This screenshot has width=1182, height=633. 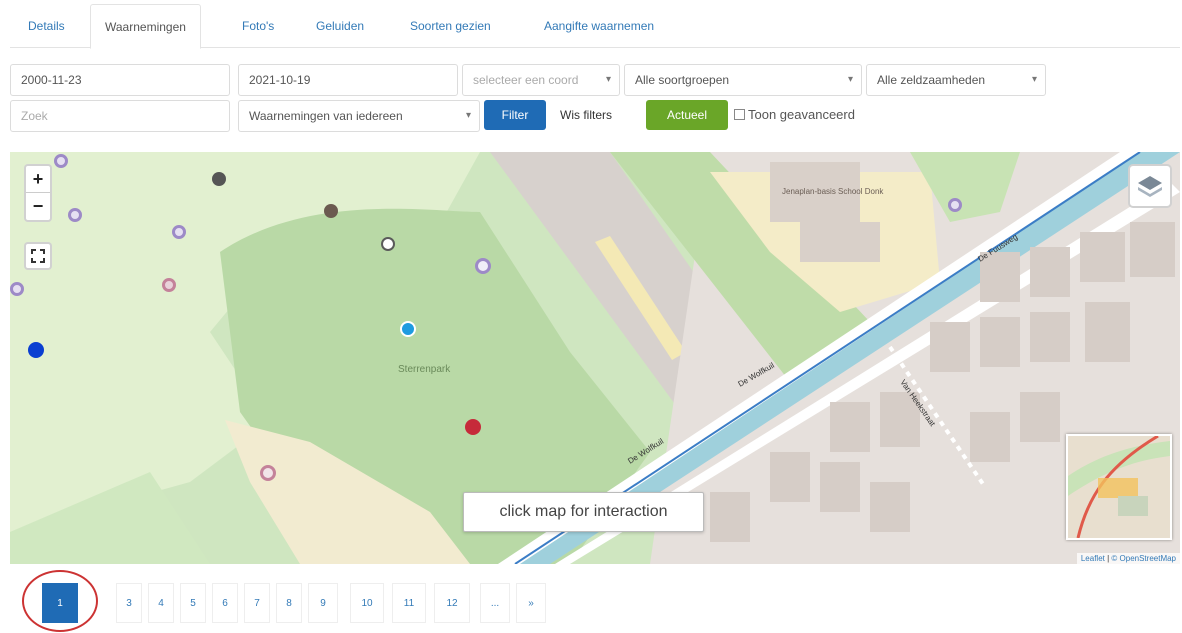 I want to click on map-interaction-hint: click map for interaction, so click(x=583, y=512).